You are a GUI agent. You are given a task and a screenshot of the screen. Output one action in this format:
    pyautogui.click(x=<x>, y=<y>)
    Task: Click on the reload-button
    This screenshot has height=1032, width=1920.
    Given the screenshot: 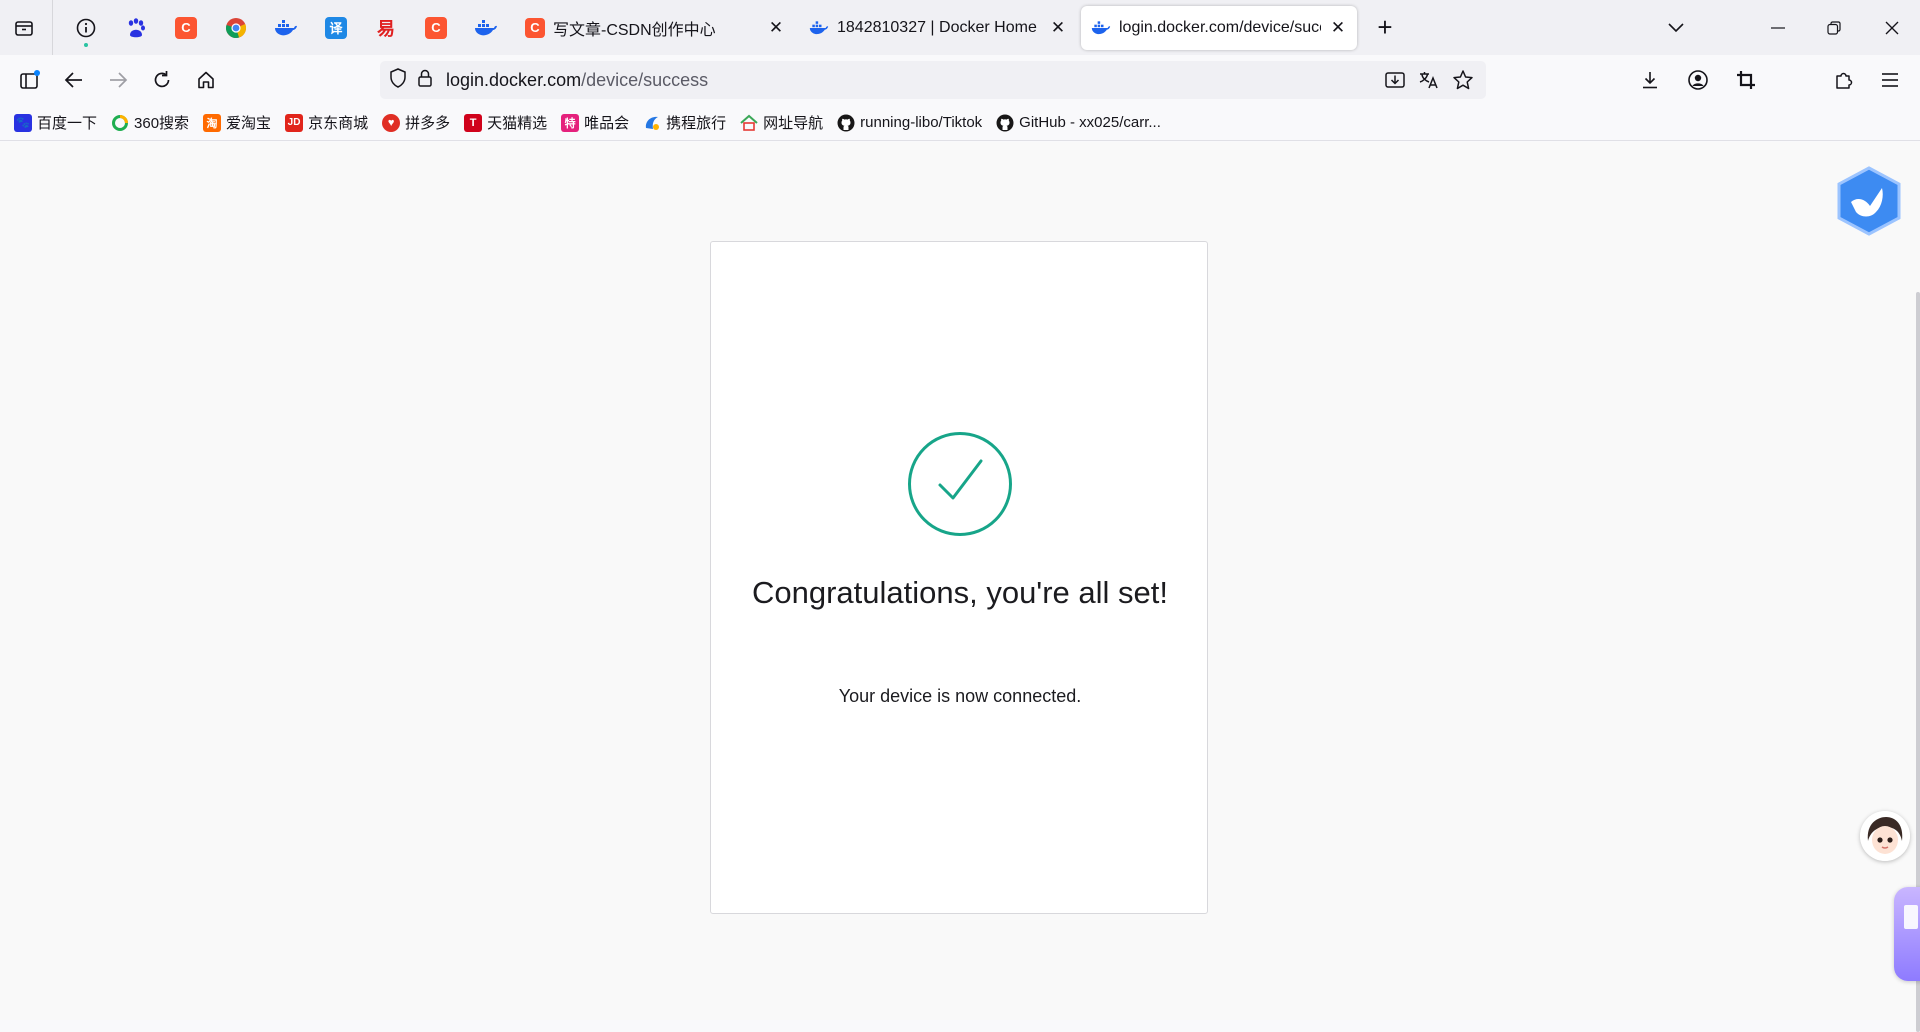 What is the action you would take?
    pyautogui.click(x=162, y=80)
    